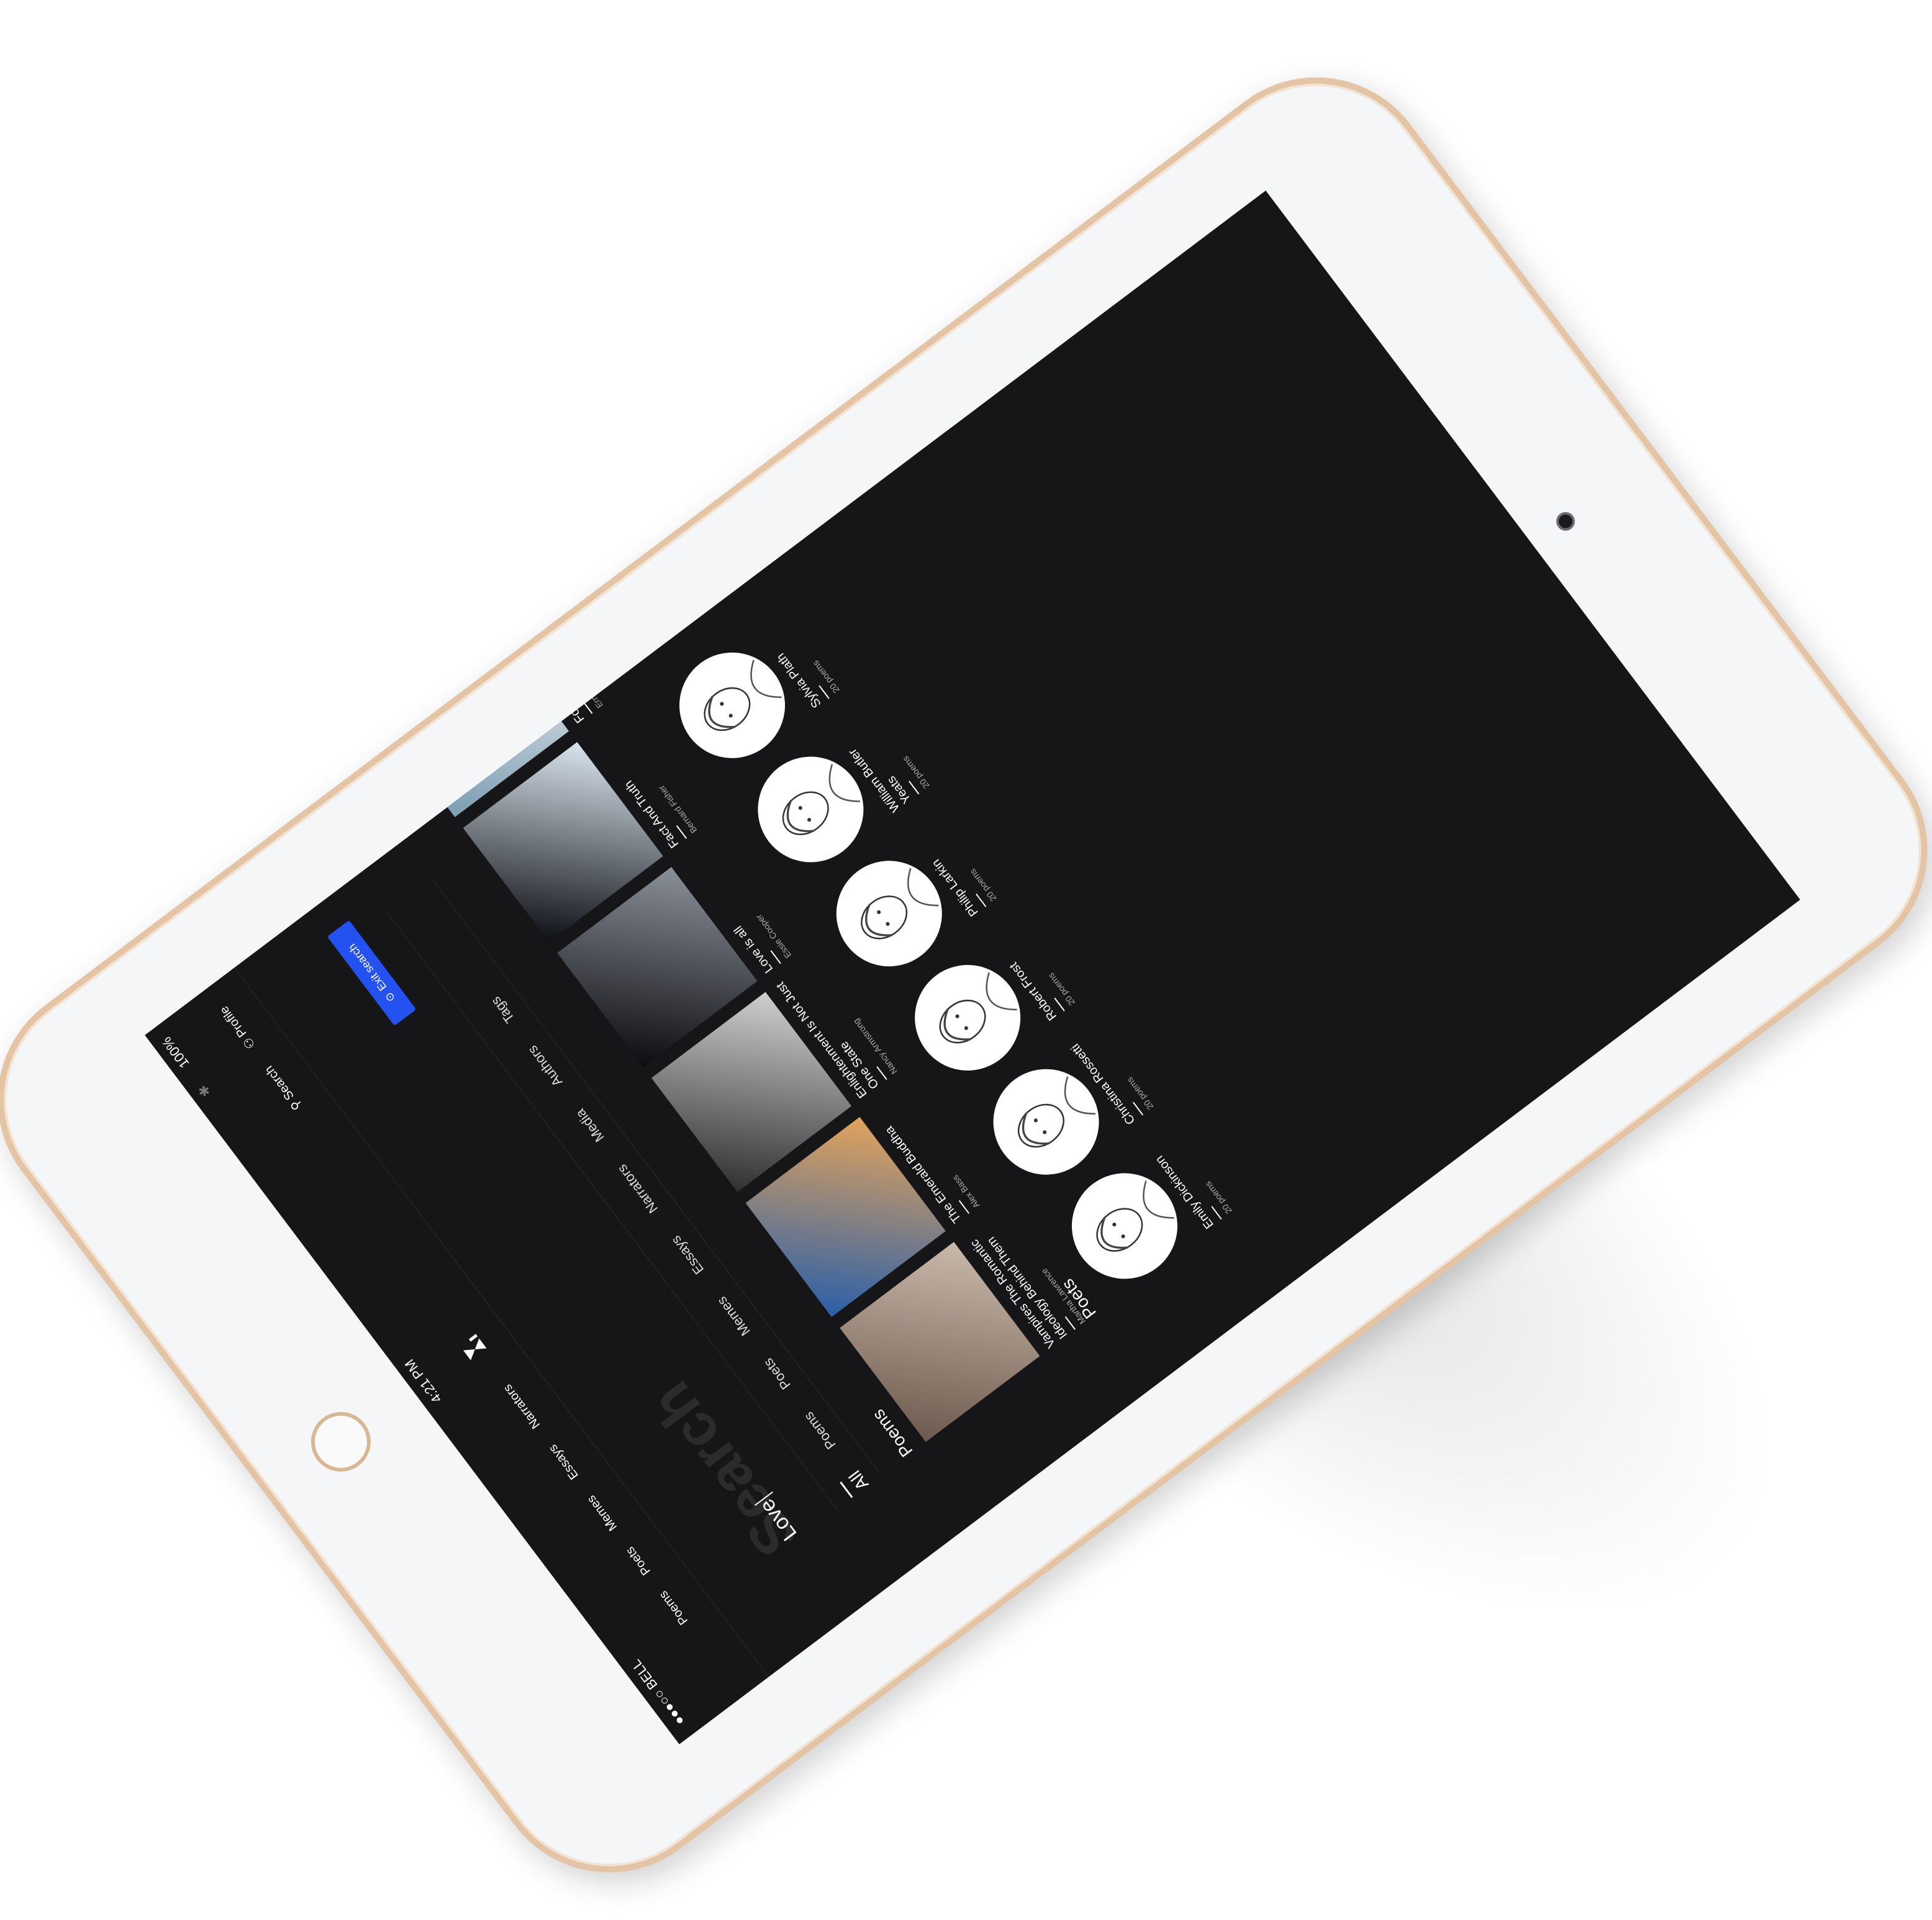 The height and width of the screenshot is (1920, 1932). Describe the element at coordinates (673, 1608) in the screenshot. I see `nav-link-poems: Poems` at that location.